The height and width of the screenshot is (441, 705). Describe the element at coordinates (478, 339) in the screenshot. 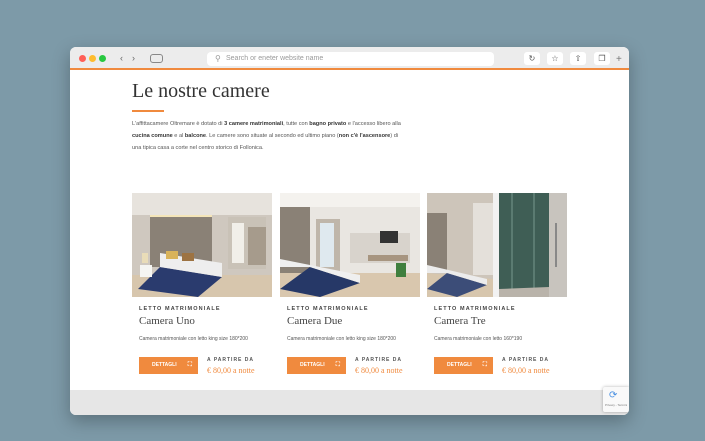

I see `room-description: Camera matrimoniale con letto 160*190` at that location.